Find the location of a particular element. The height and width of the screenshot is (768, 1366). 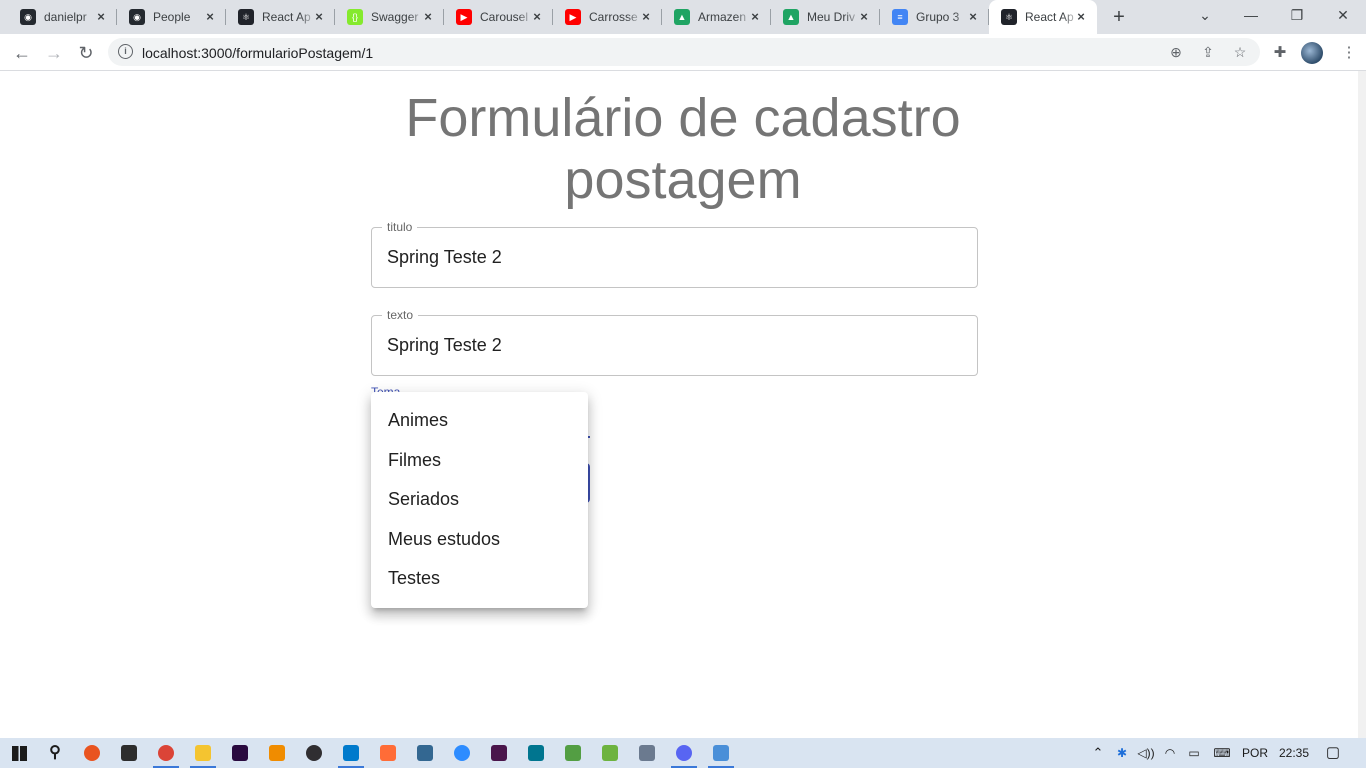

bluetooth-icon: ✱ is located at coordinates (1122, 753).